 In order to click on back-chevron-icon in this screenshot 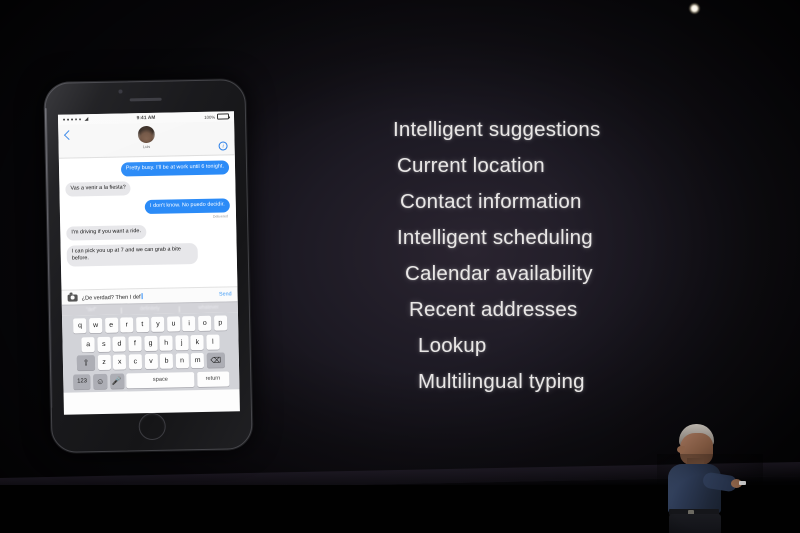, I will do `click(68, 135)`.